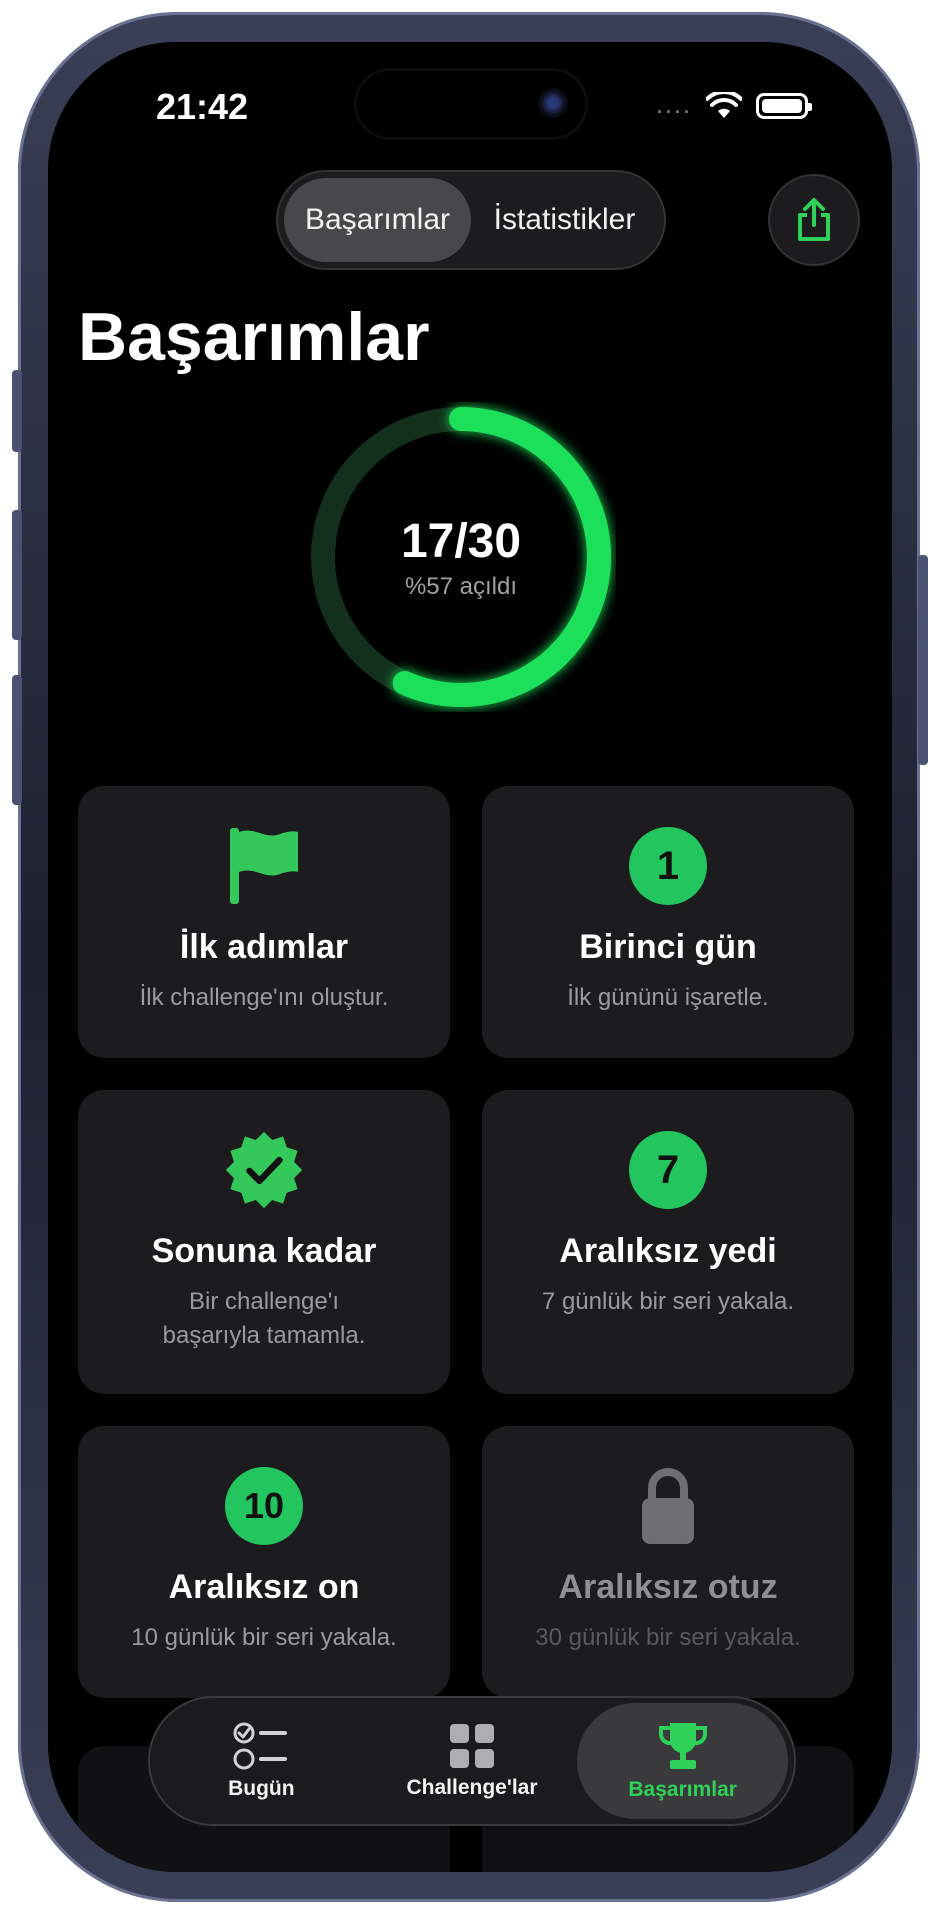 The image size is (940, 1918). I want to click on achievement-title: İlk adımlar, so click(264, 947).